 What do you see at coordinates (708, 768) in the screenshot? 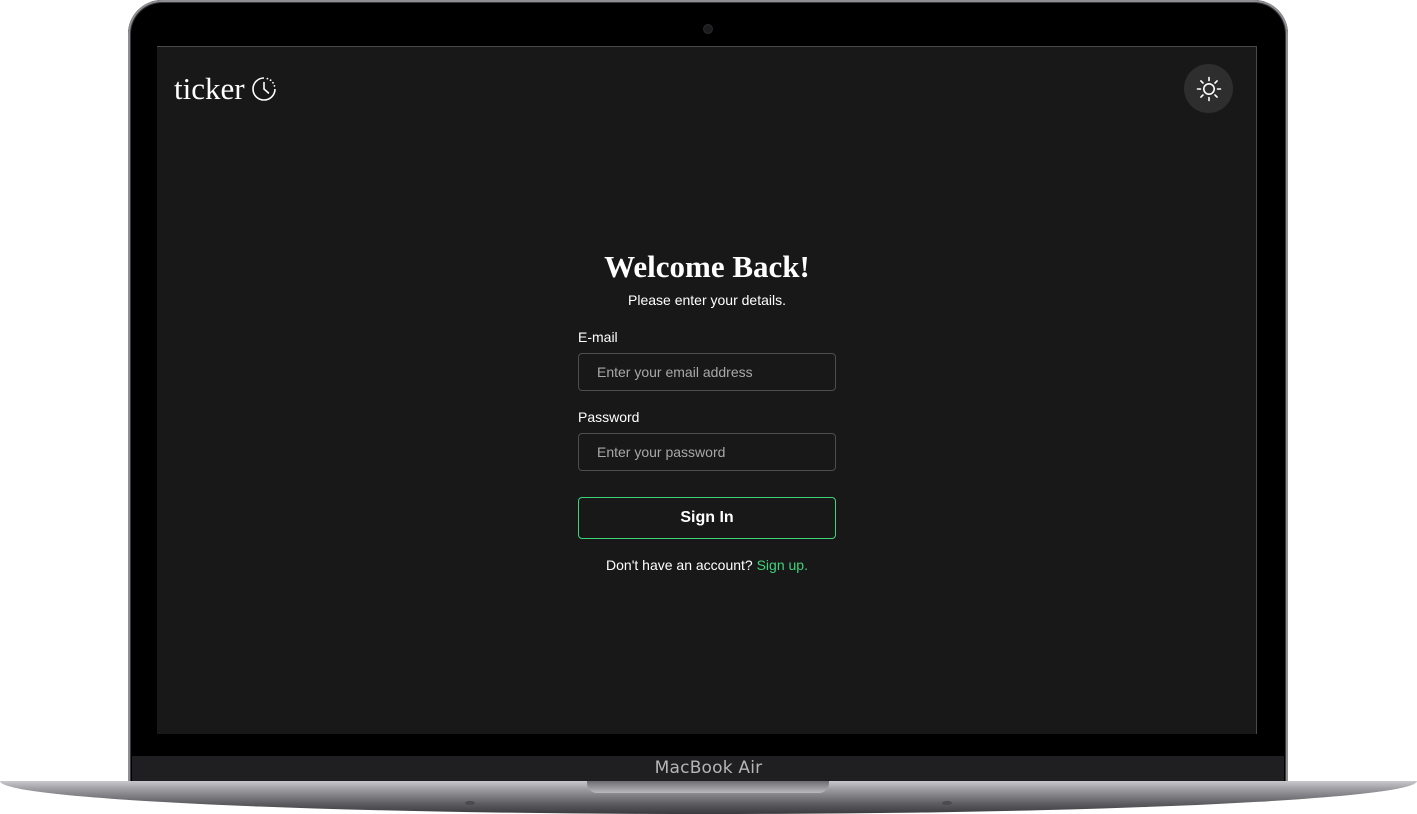
I see `device-label: MacBook Air` at bounding box center [708, 768].